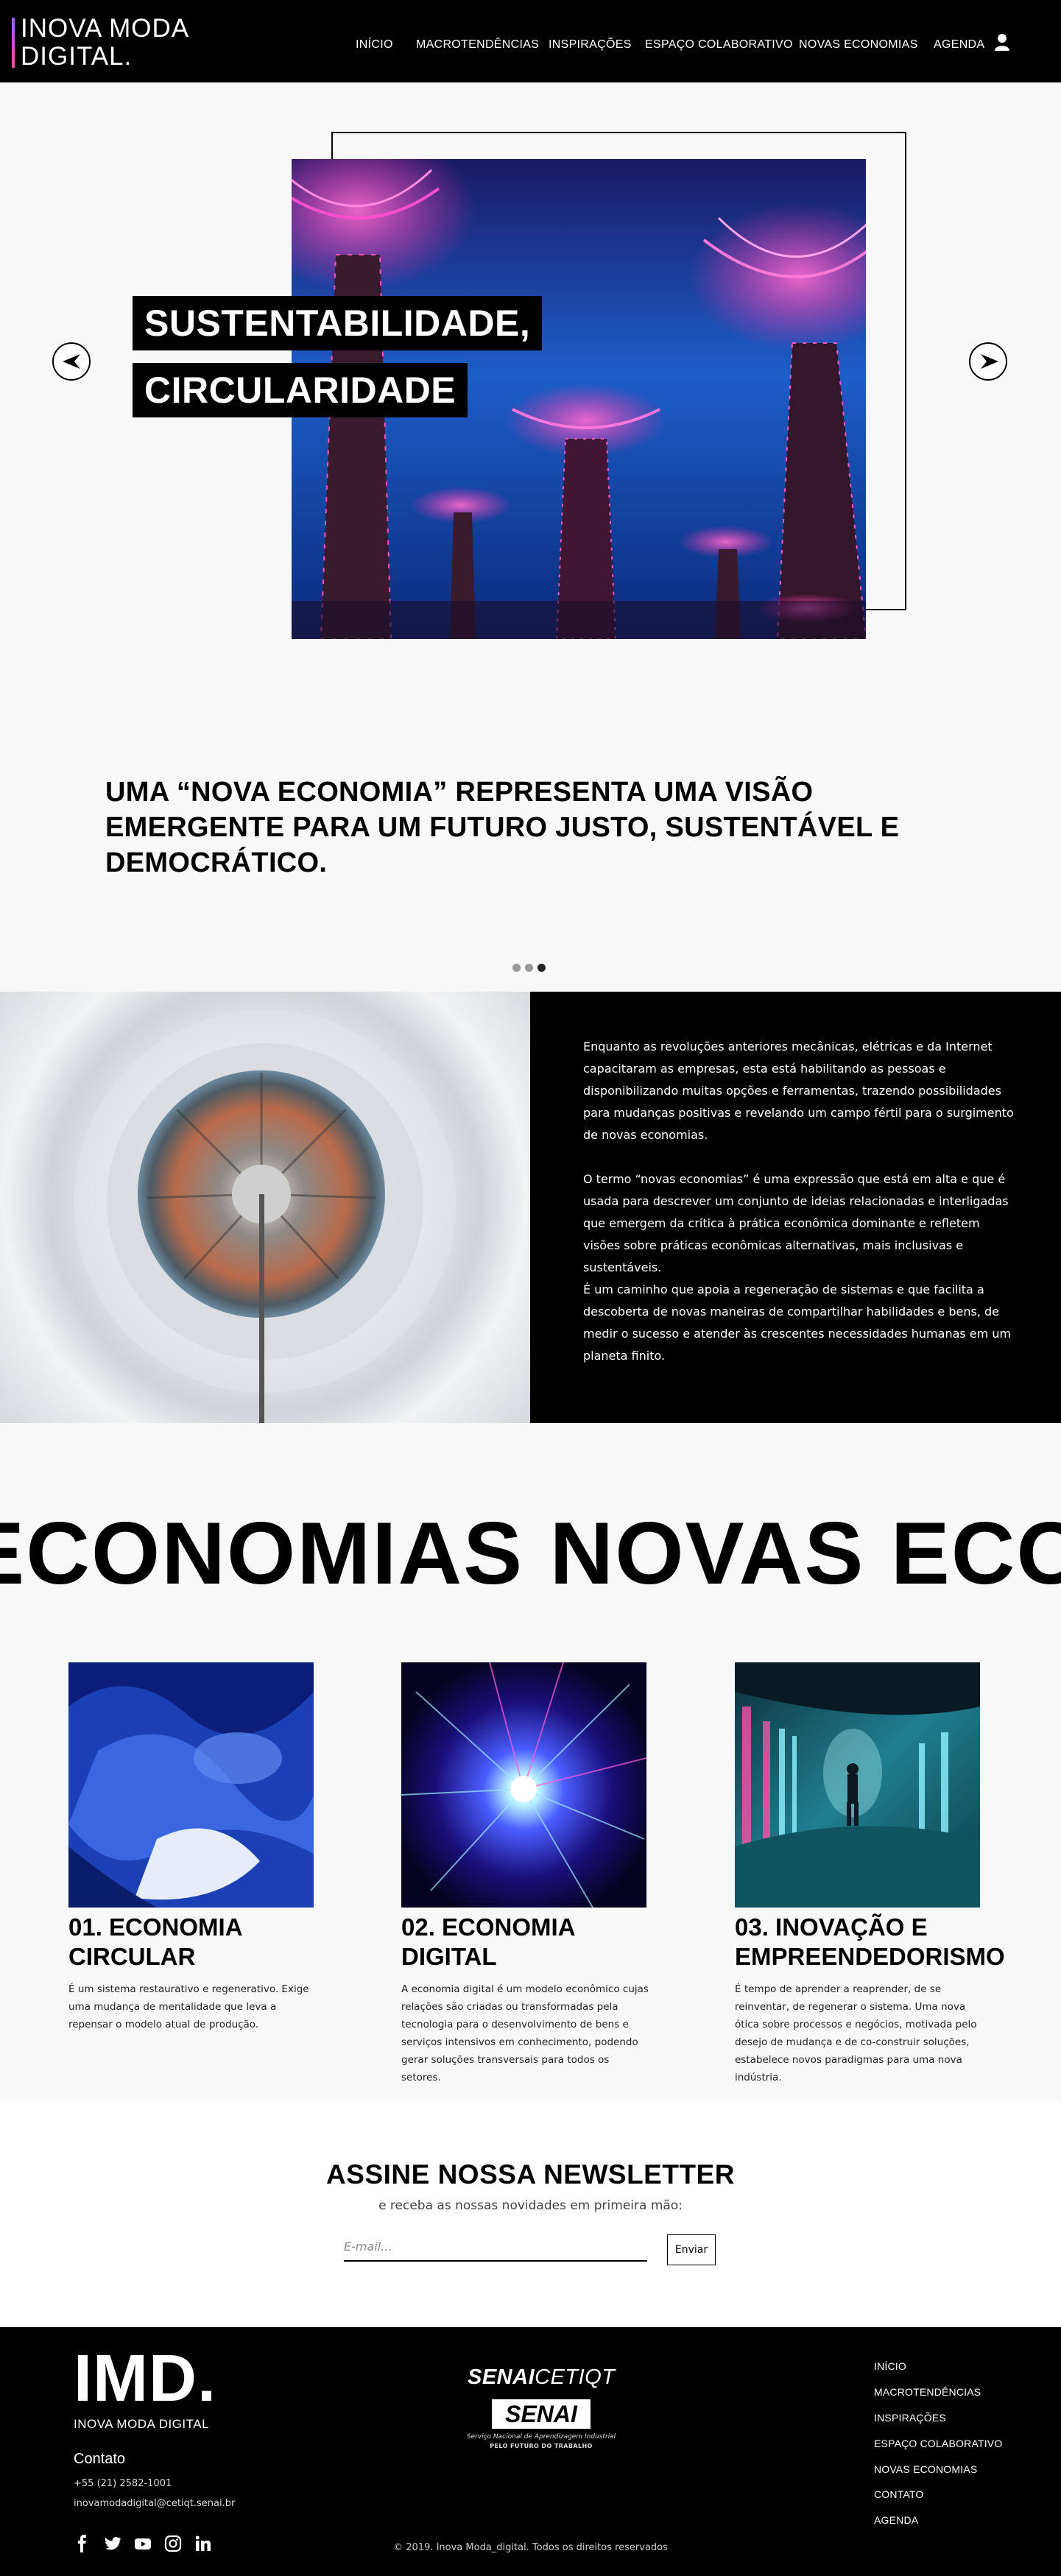 Image resolution: width=1061 pixels, height=2576 pixels. What do you see at coordinates (449, 1956) in the screenshot?
I see `card-title-line-2: DIGITAL` at bounding box center [449, 1956].